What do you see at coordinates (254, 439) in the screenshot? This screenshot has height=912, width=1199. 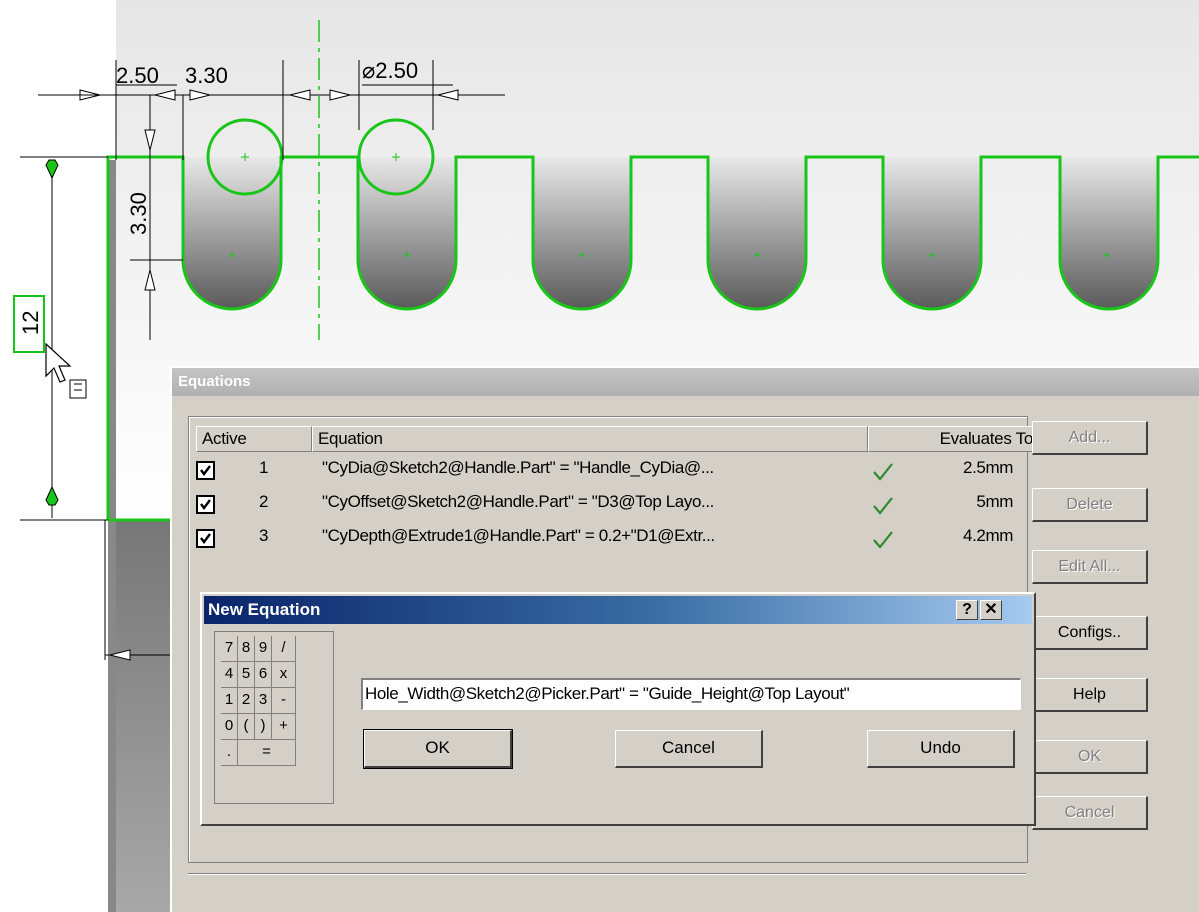 I see `column-header-active: Active` at bounding box center [254, 439].